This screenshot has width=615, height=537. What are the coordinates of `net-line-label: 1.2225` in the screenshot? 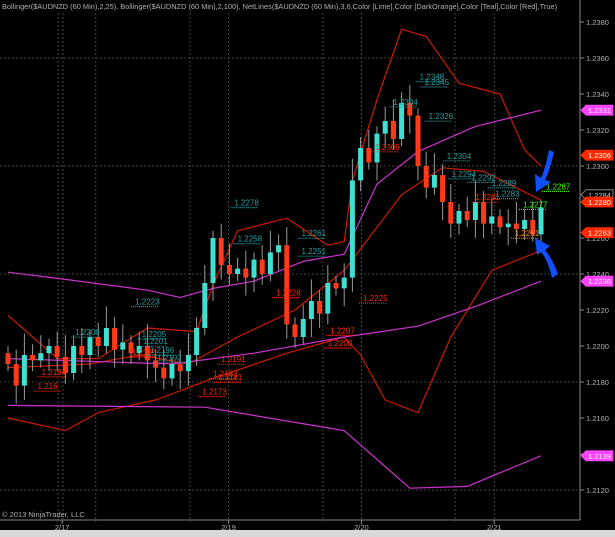 It's located at (375, 298).